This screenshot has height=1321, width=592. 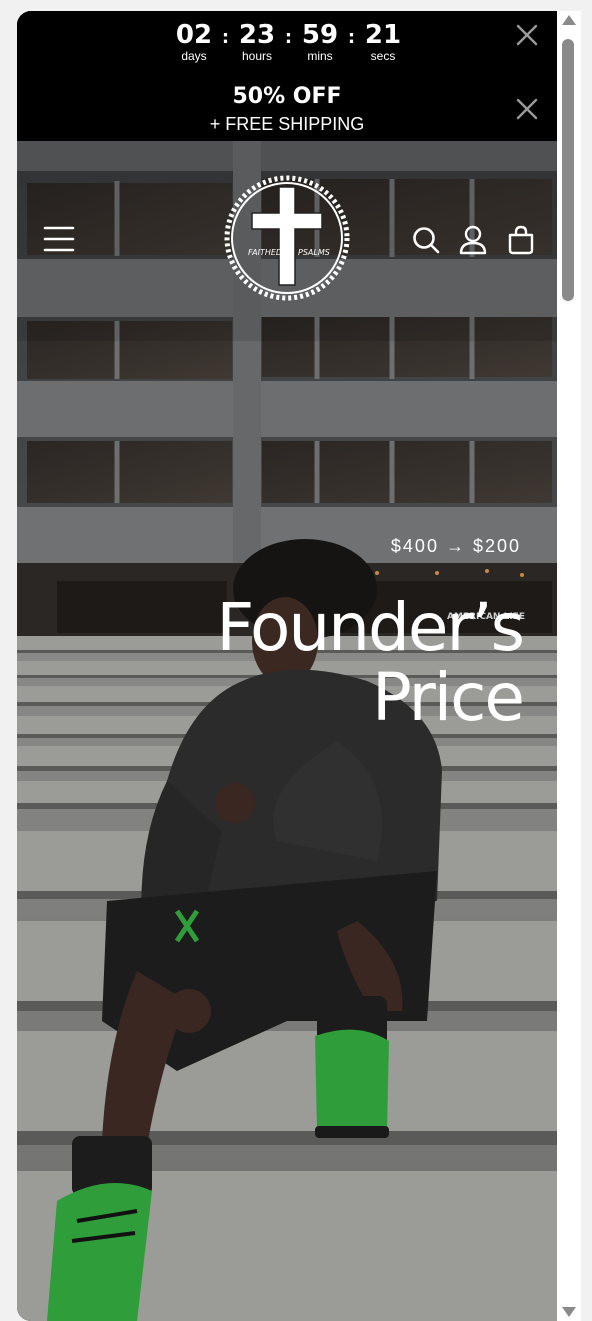 I want to click on scroll-down-arrow-icon, so click(x=569, y=1312).